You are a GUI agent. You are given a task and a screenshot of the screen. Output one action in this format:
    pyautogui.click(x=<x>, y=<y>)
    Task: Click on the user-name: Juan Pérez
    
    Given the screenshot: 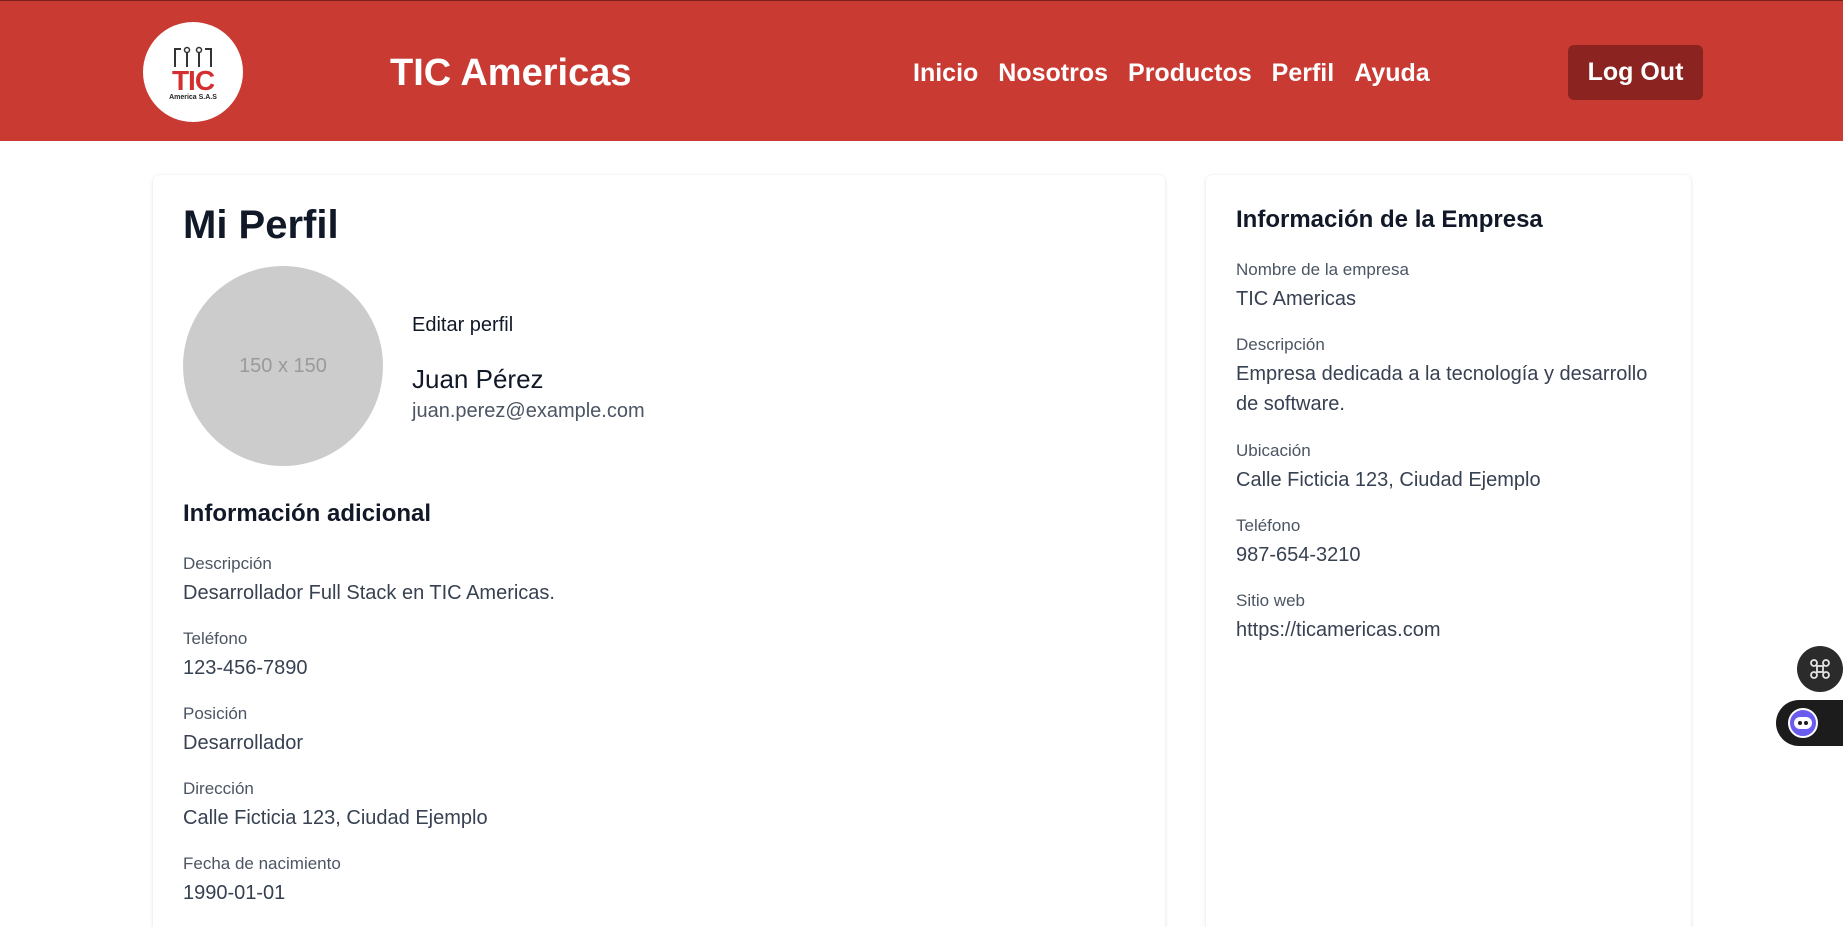 What is the action you would take?
    pyautogui.click(x=478, y=379)
    